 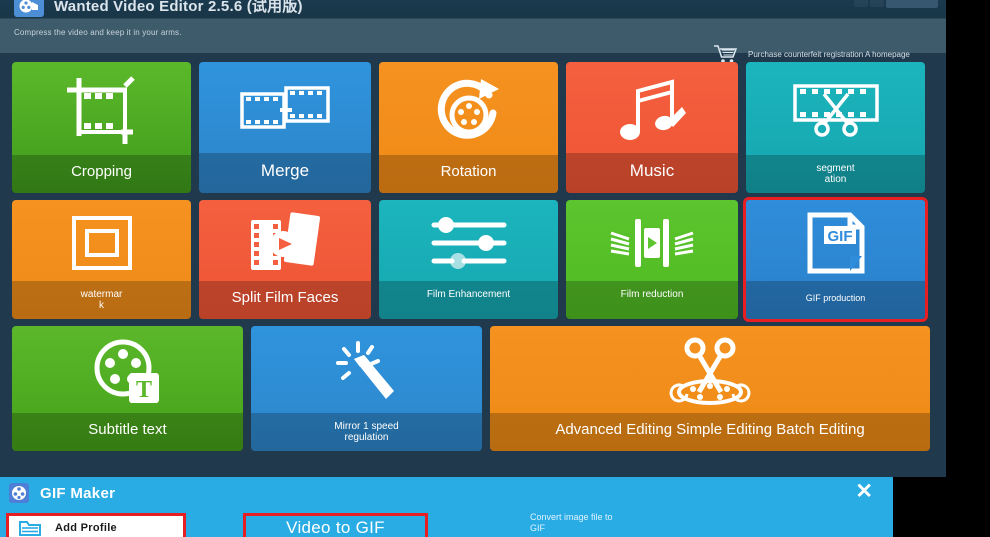 I want to click on gif-maker-titlebar: GIF Maker ✕, so click(x=446, y=493).